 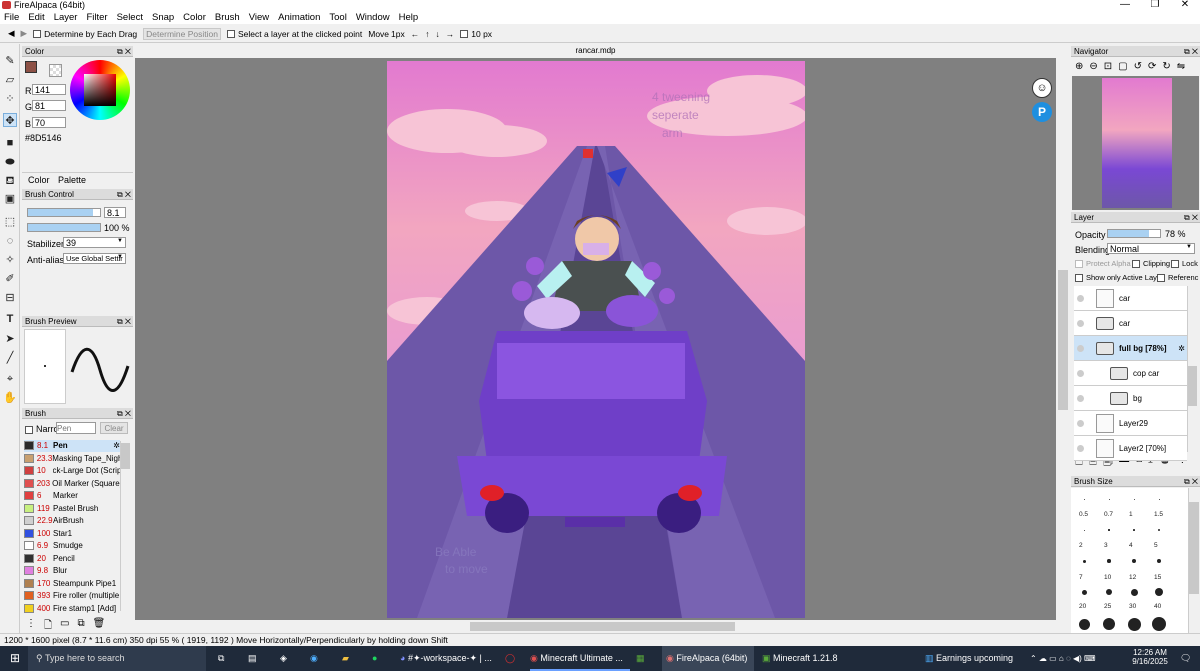 I want to click on menu-window: Window, so click(x=373, y=17).